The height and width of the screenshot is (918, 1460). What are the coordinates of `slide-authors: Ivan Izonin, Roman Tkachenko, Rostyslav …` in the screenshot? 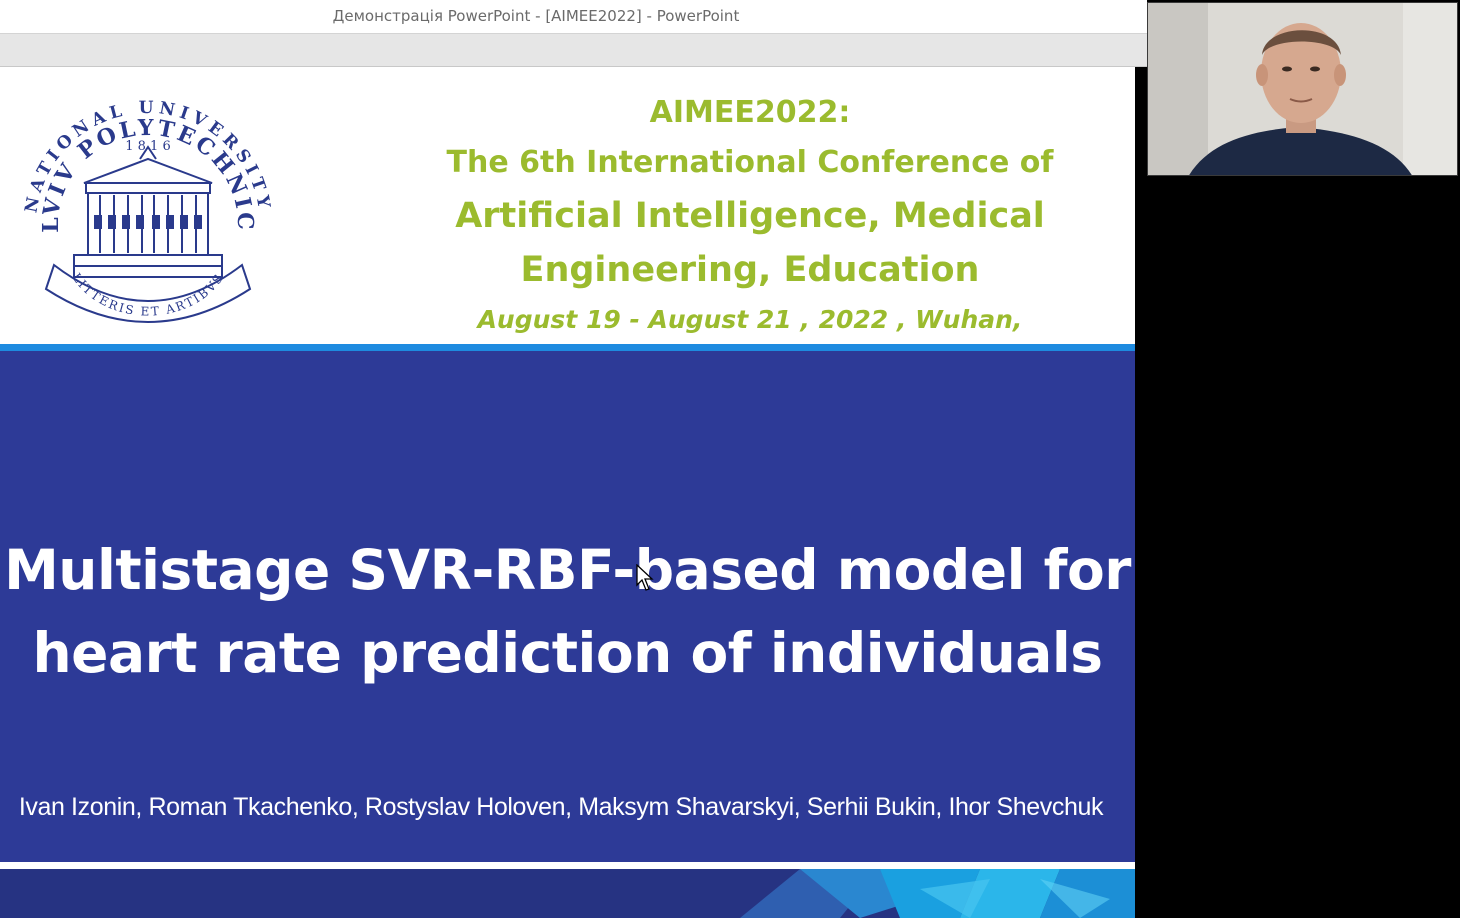 It's located at (561, 807).